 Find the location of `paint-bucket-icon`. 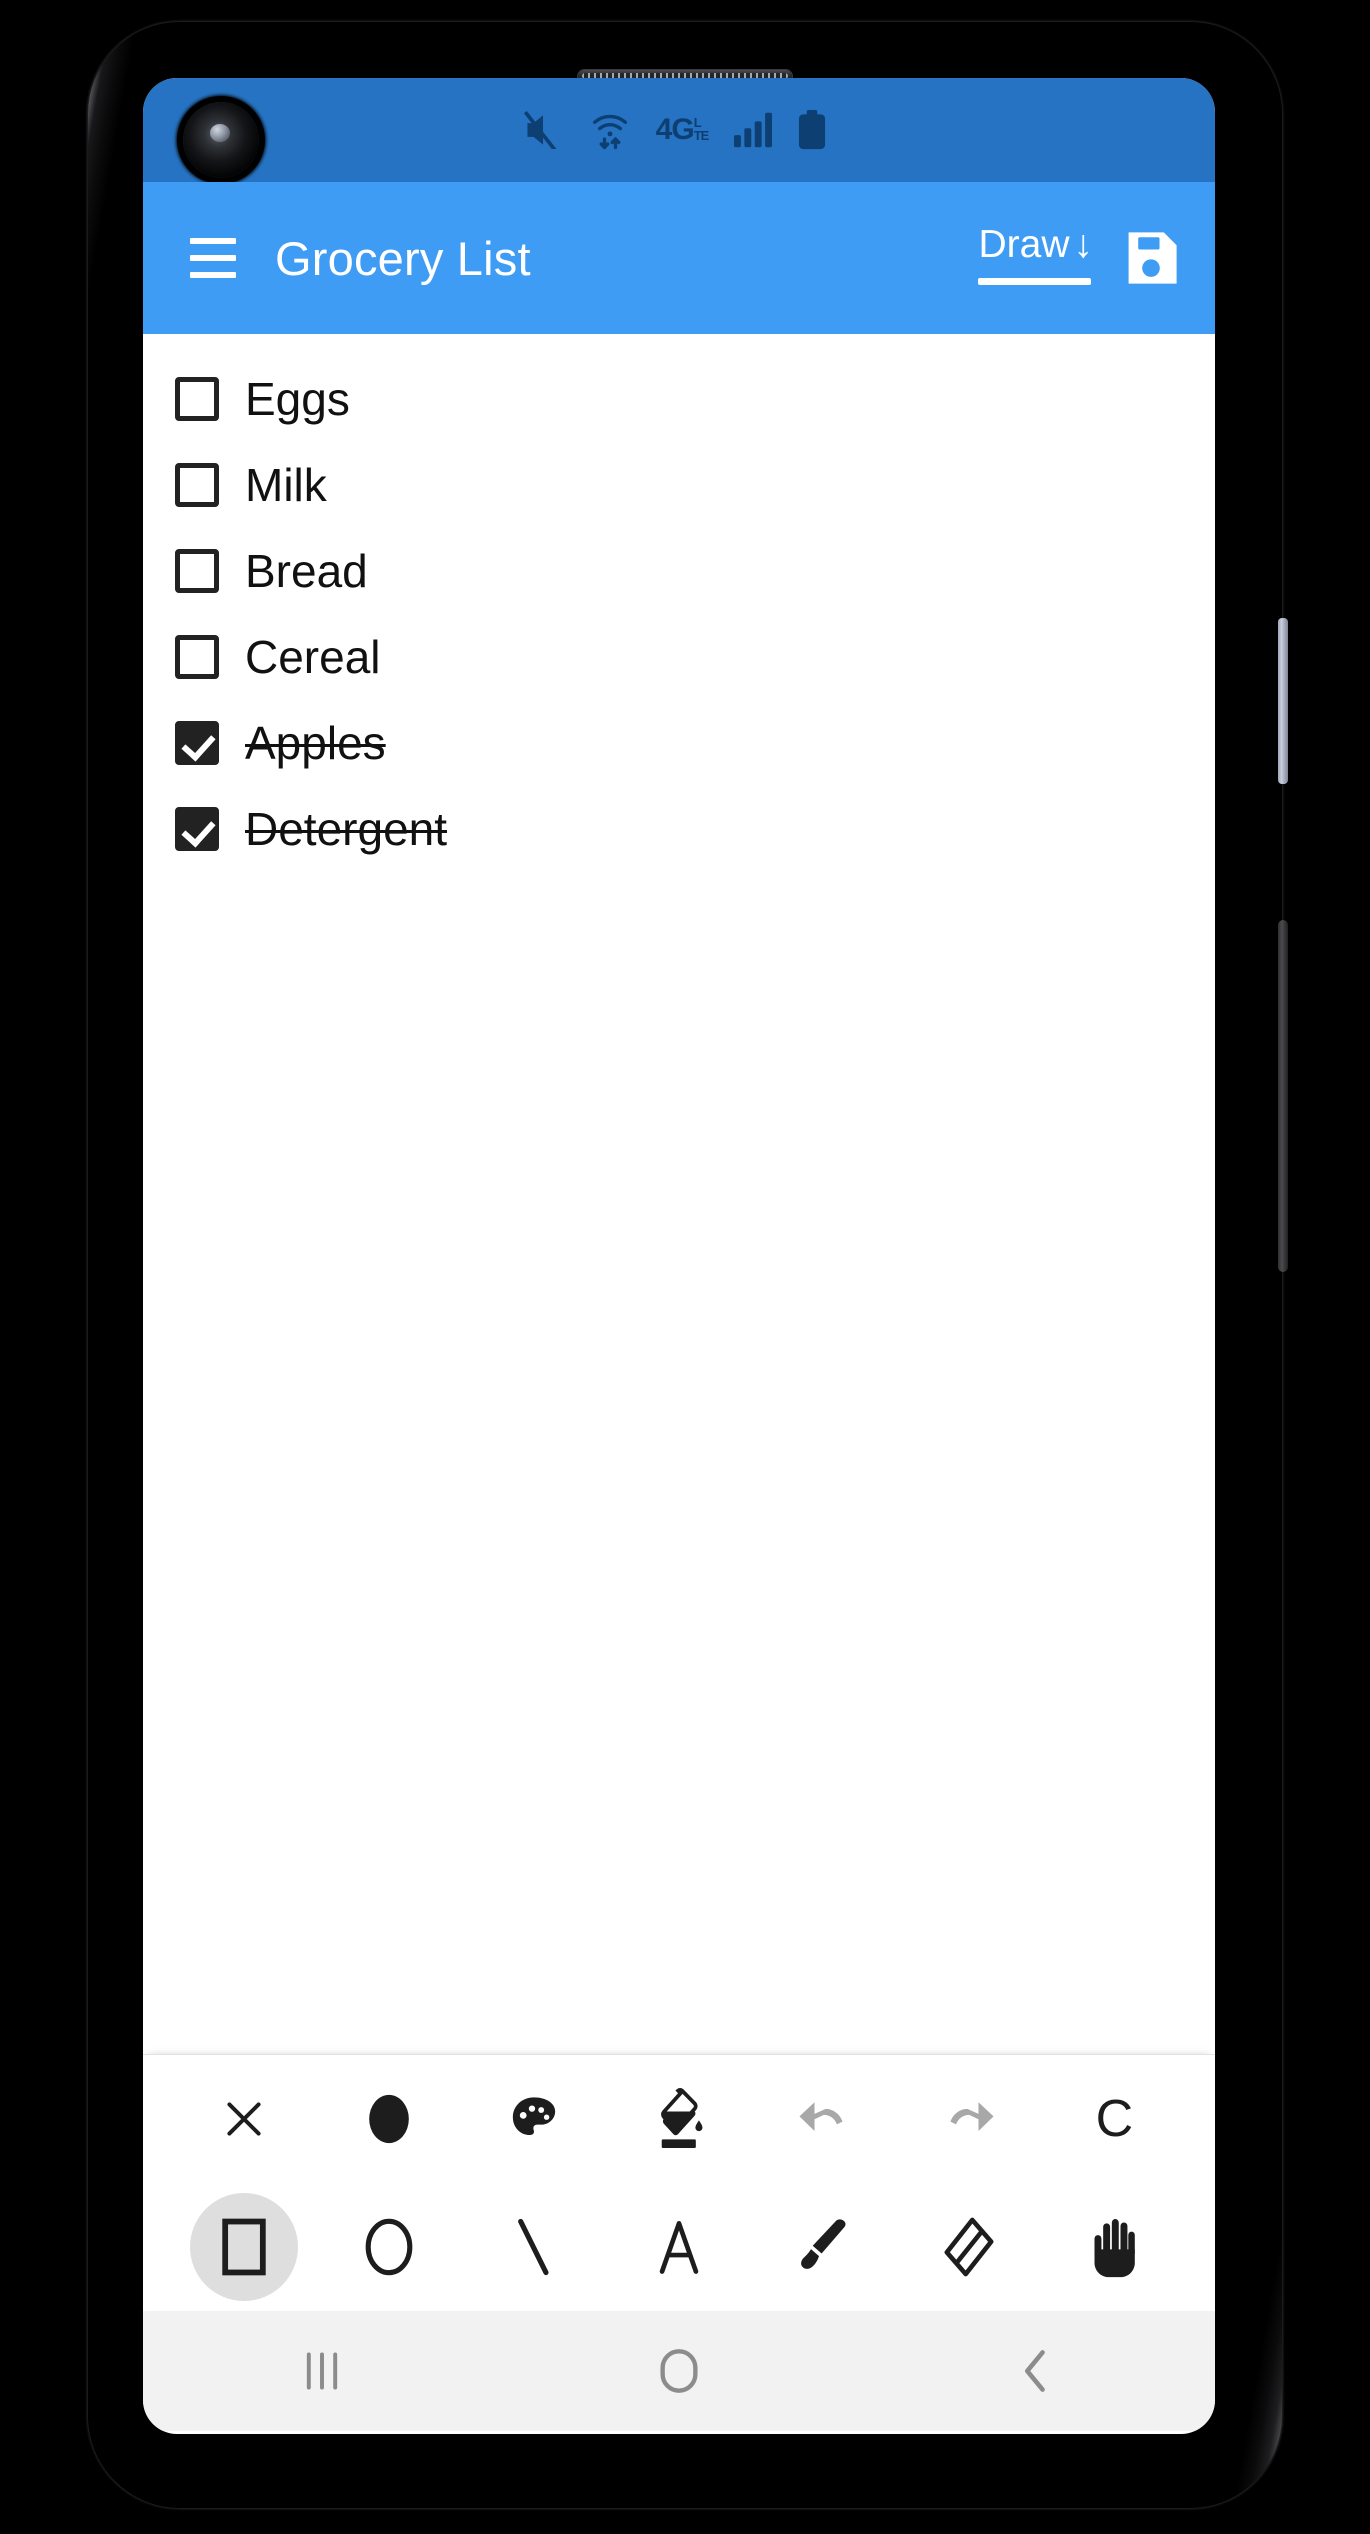

paint-bucket-icon is located at coordinates (678, 2119).